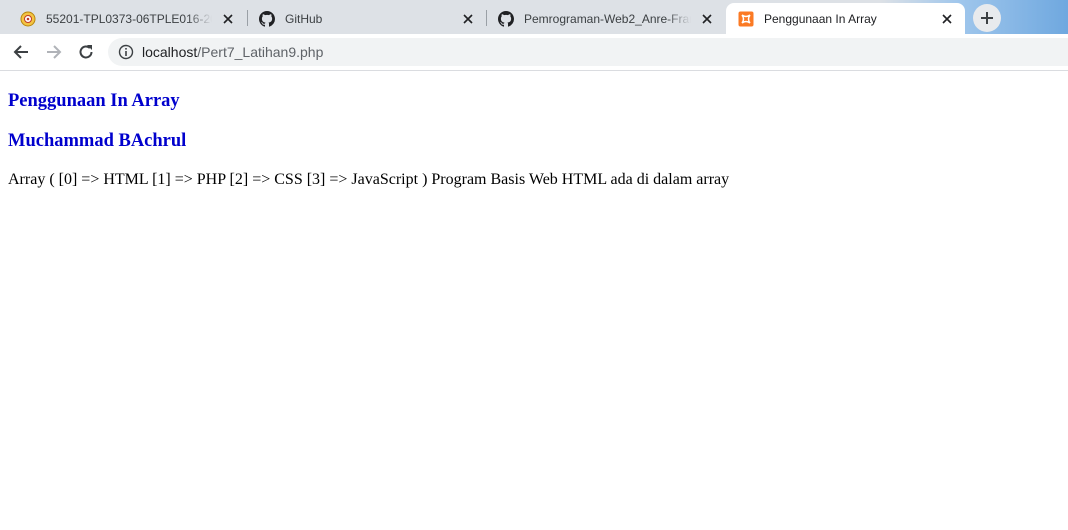 The height and width of the screenshot is (530, 1068). Describe the element at coordinates (820, 18) in the screenshot. I see `tab-title: Penggunaan In Array` at that location.